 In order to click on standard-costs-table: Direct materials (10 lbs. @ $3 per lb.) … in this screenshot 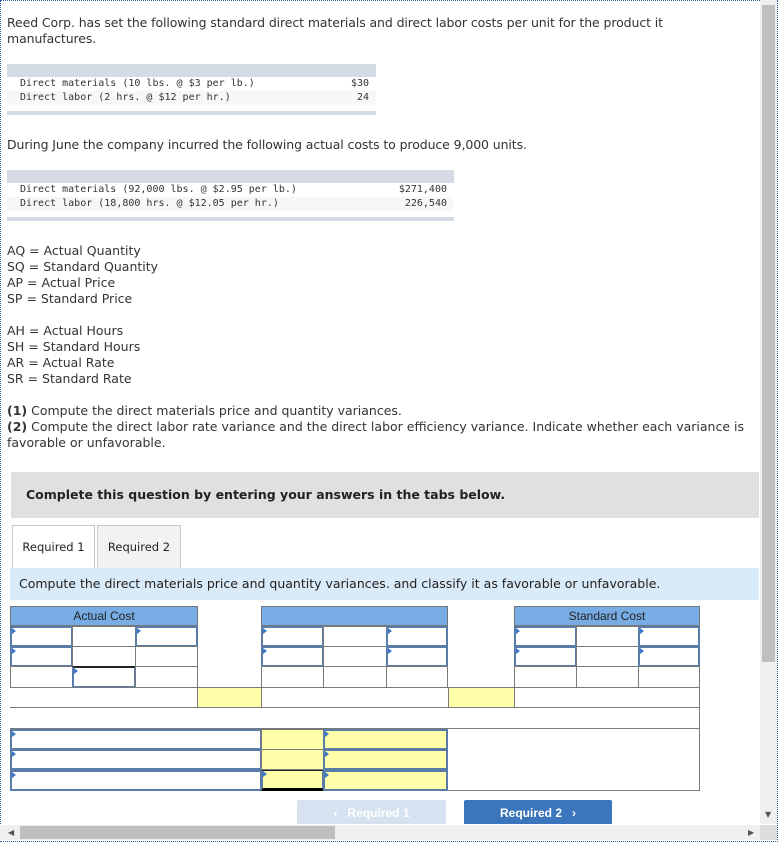, I will do `click(191, 89)`.